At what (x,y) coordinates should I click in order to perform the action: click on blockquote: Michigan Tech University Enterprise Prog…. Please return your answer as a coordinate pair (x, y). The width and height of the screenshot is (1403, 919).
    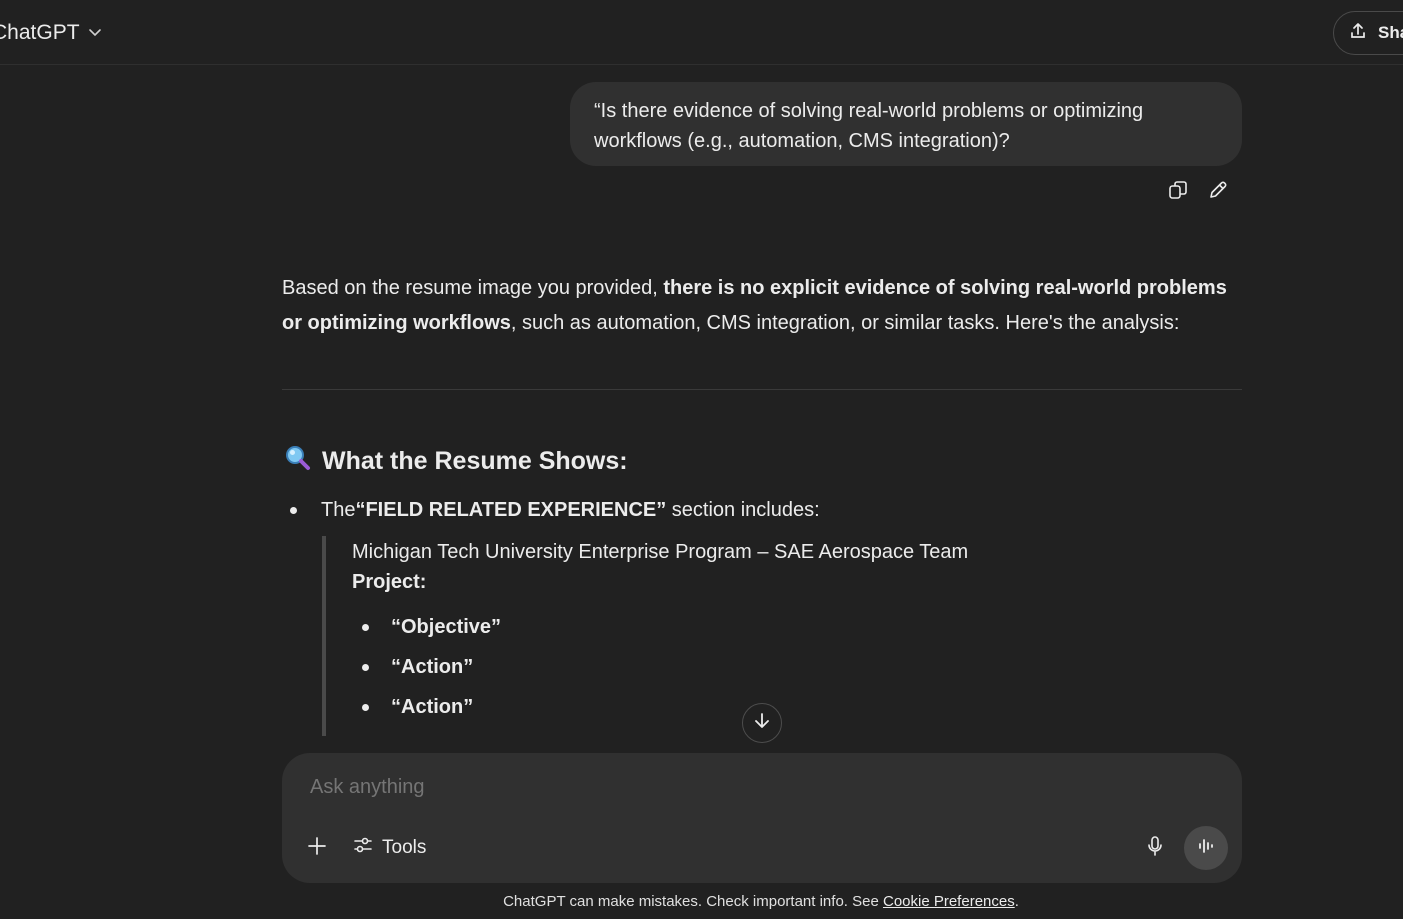
    Looking at the image, I should click on (672, 636).